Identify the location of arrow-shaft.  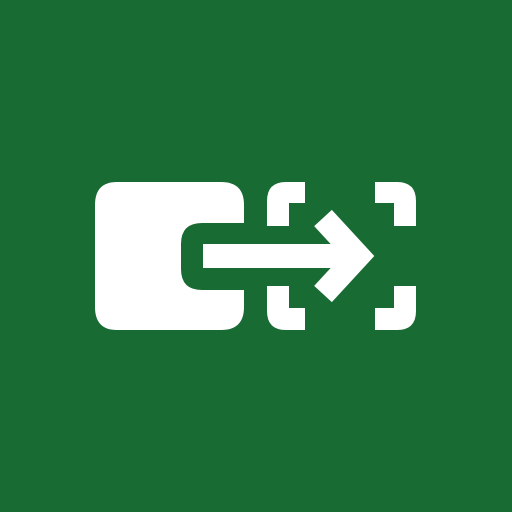
(278, 256).